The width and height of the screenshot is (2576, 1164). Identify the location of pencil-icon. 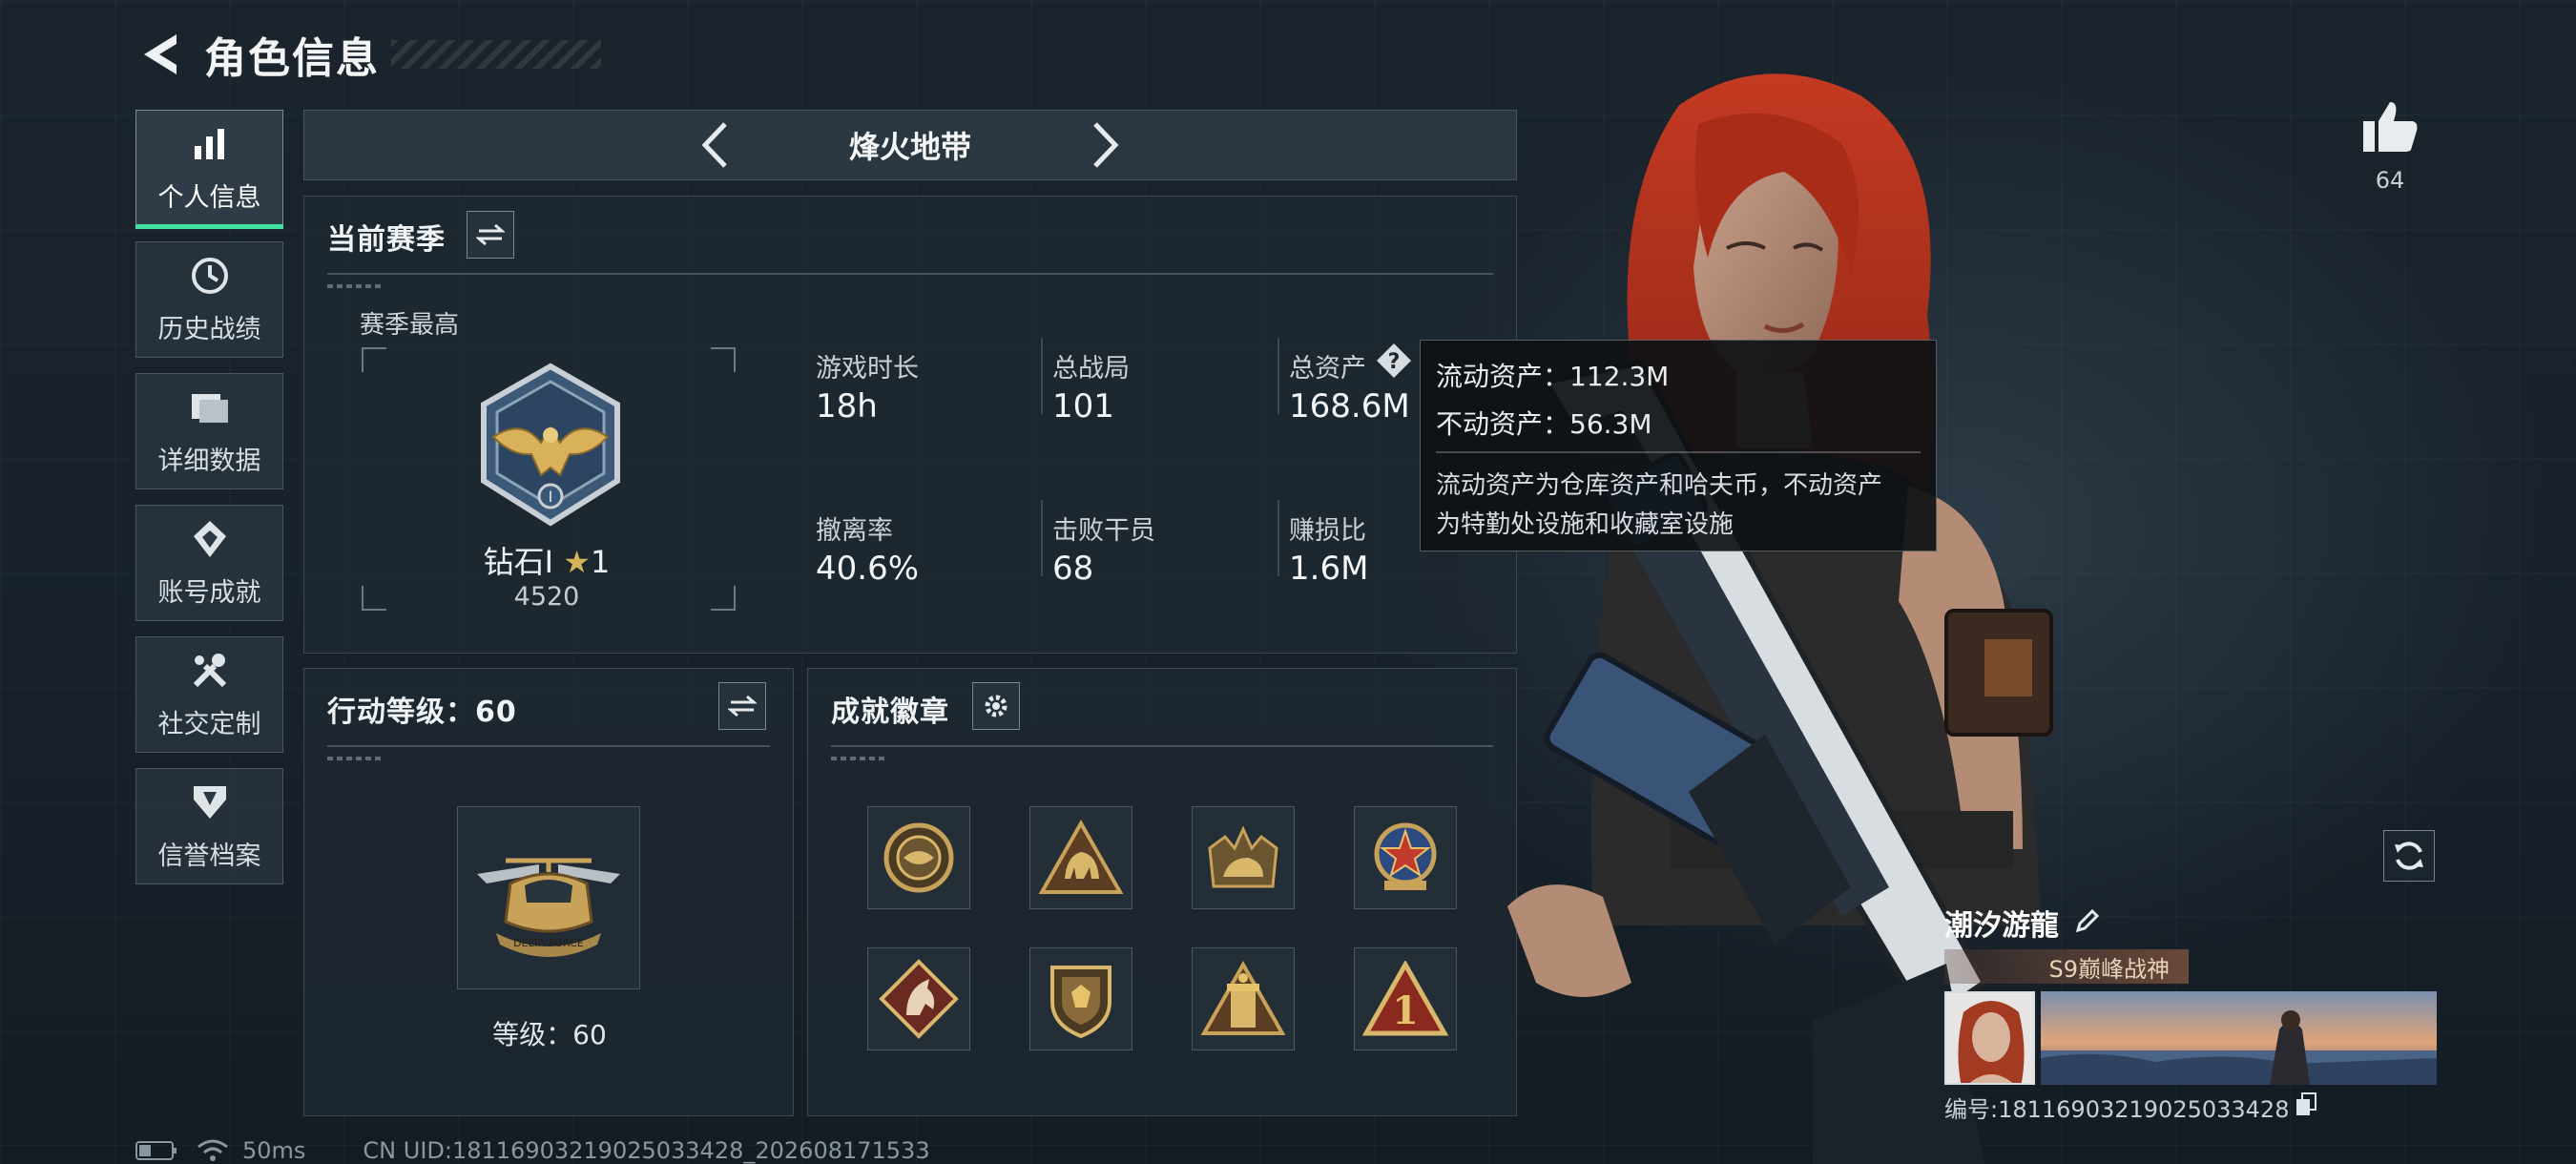
(2087, 921).